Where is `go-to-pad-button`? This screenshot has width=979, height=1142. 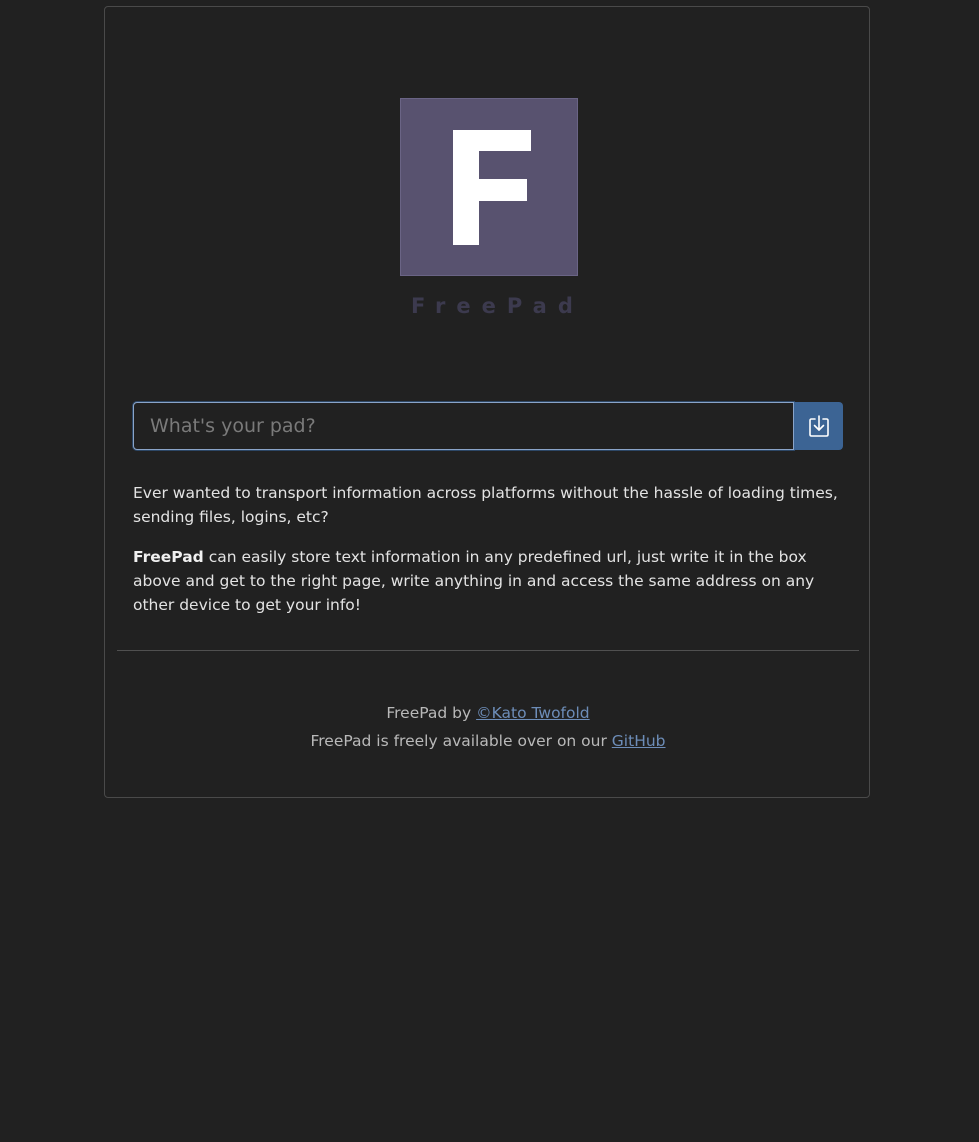
go-to-pad-button is located at coordinates (818, 426).